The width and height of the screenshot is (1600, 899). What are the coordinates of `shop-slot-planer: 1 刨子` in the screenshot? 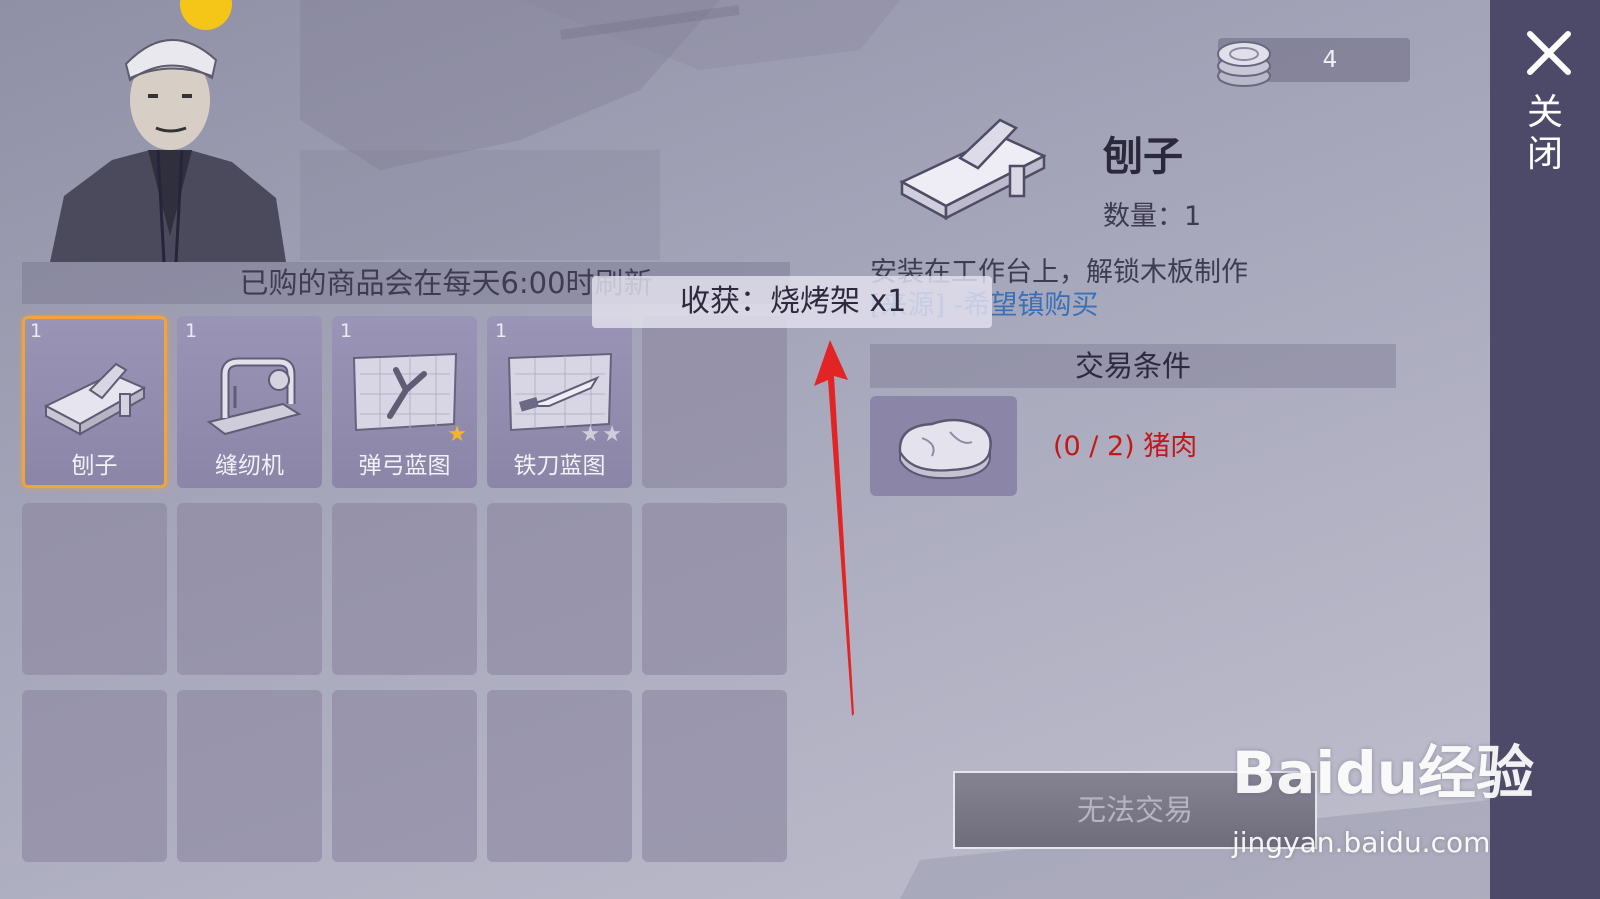 It's located at (94, 402).